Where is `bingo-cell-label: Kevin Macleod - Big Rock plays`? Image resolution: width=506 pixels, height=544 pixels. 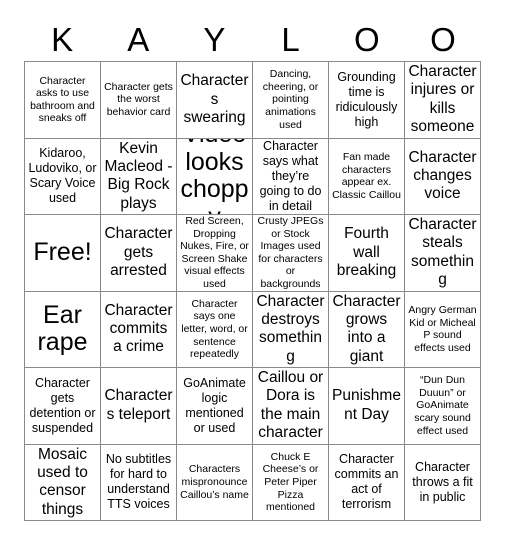
bingo-cell-label: Kevin Macleod - Big Rock plays is located at coordinates (138, 175).